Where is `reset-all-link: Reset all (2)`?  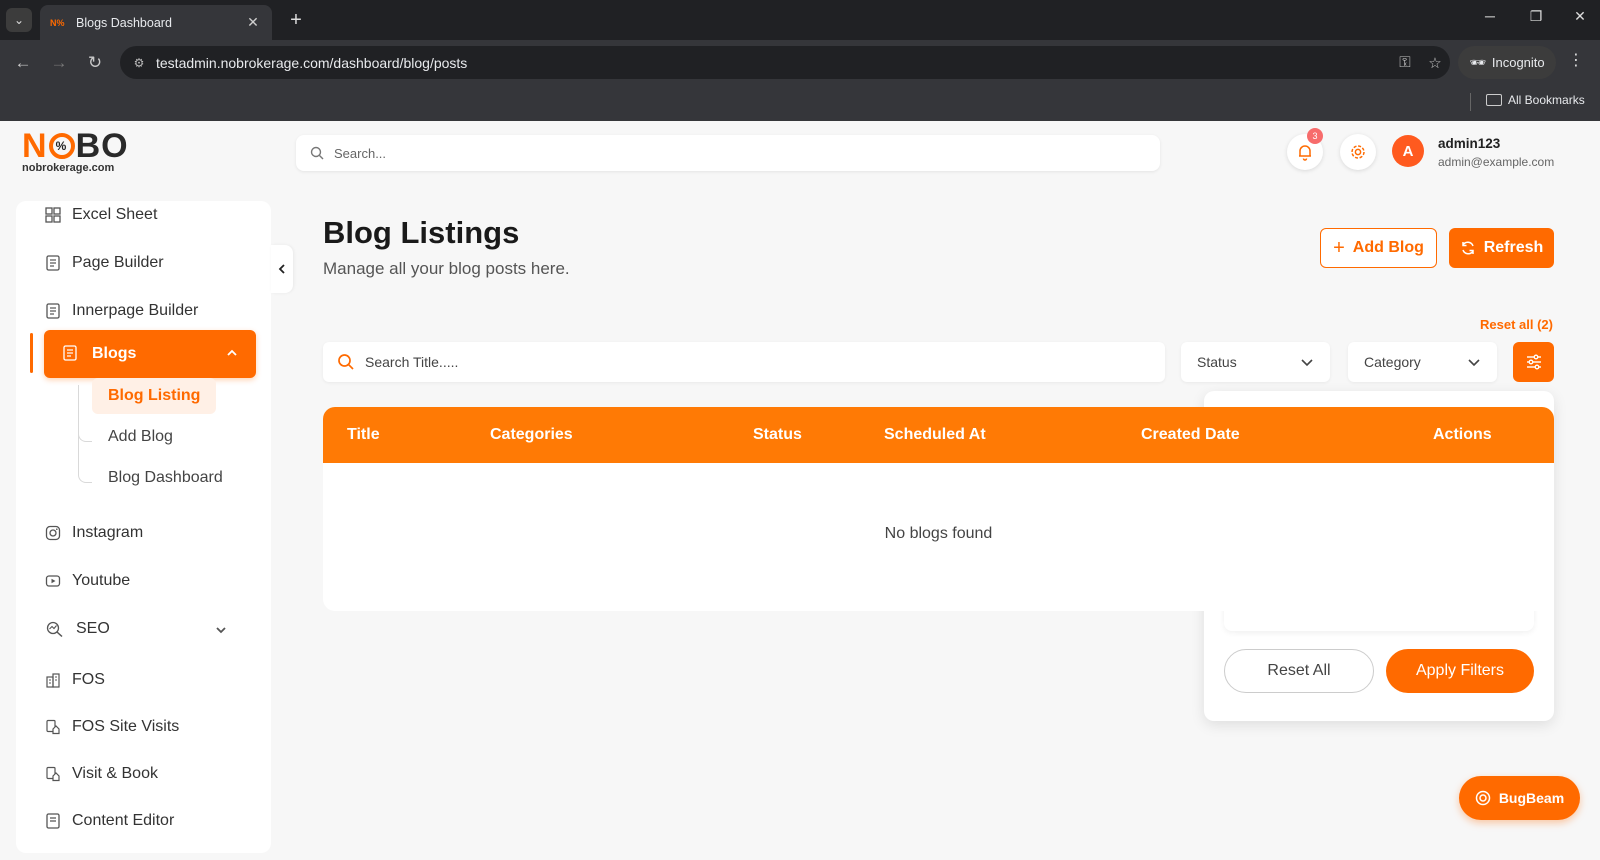
reset-all-link: Reset all (2) is located at coordinates (1516, 324).